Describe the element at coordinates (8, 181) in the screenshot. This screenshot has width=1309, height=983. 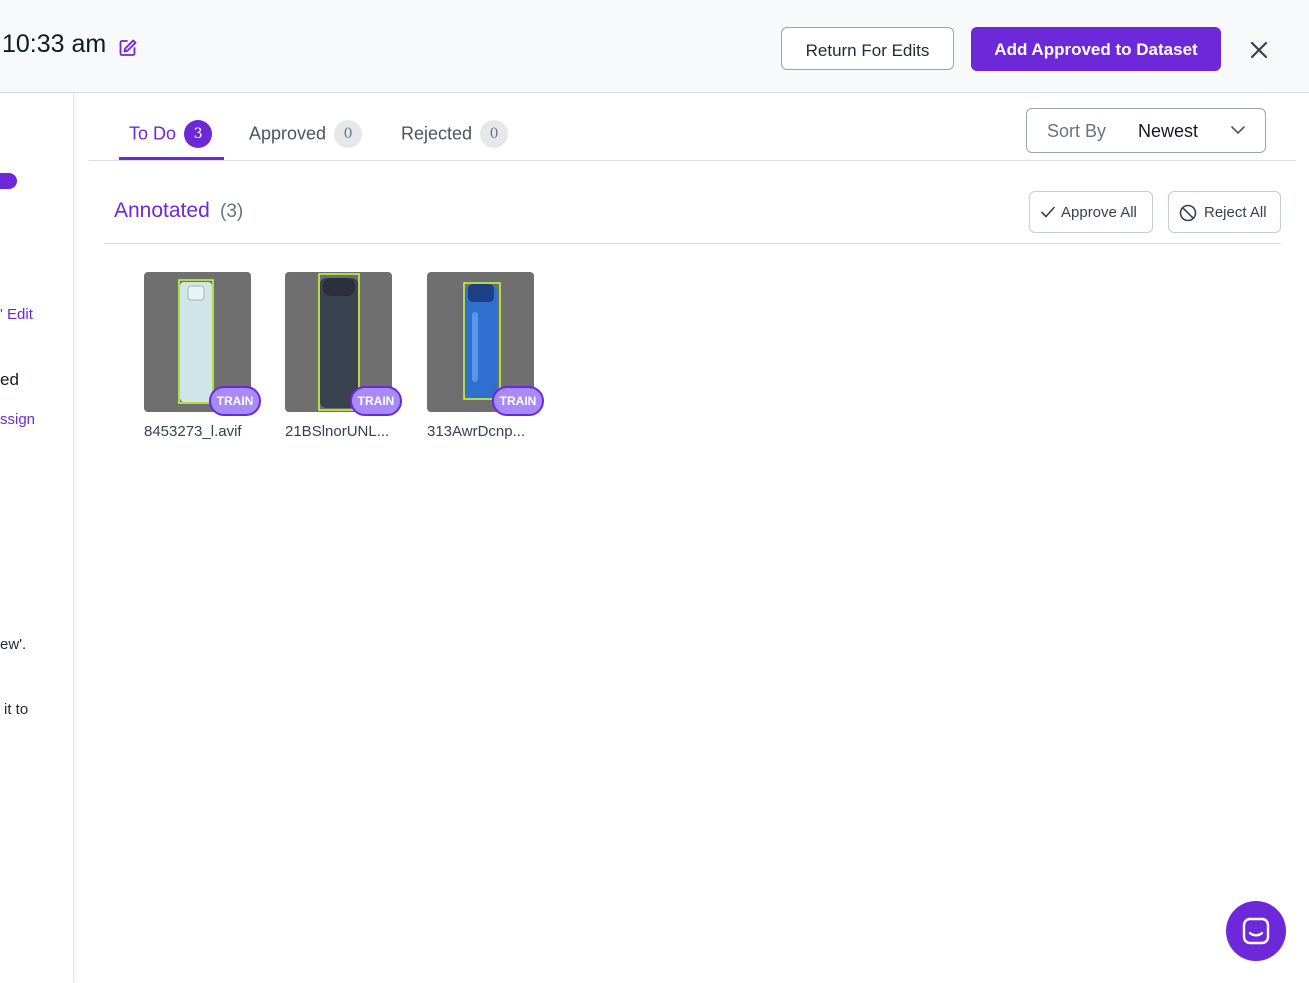
I see `panel-toggle` at that location.